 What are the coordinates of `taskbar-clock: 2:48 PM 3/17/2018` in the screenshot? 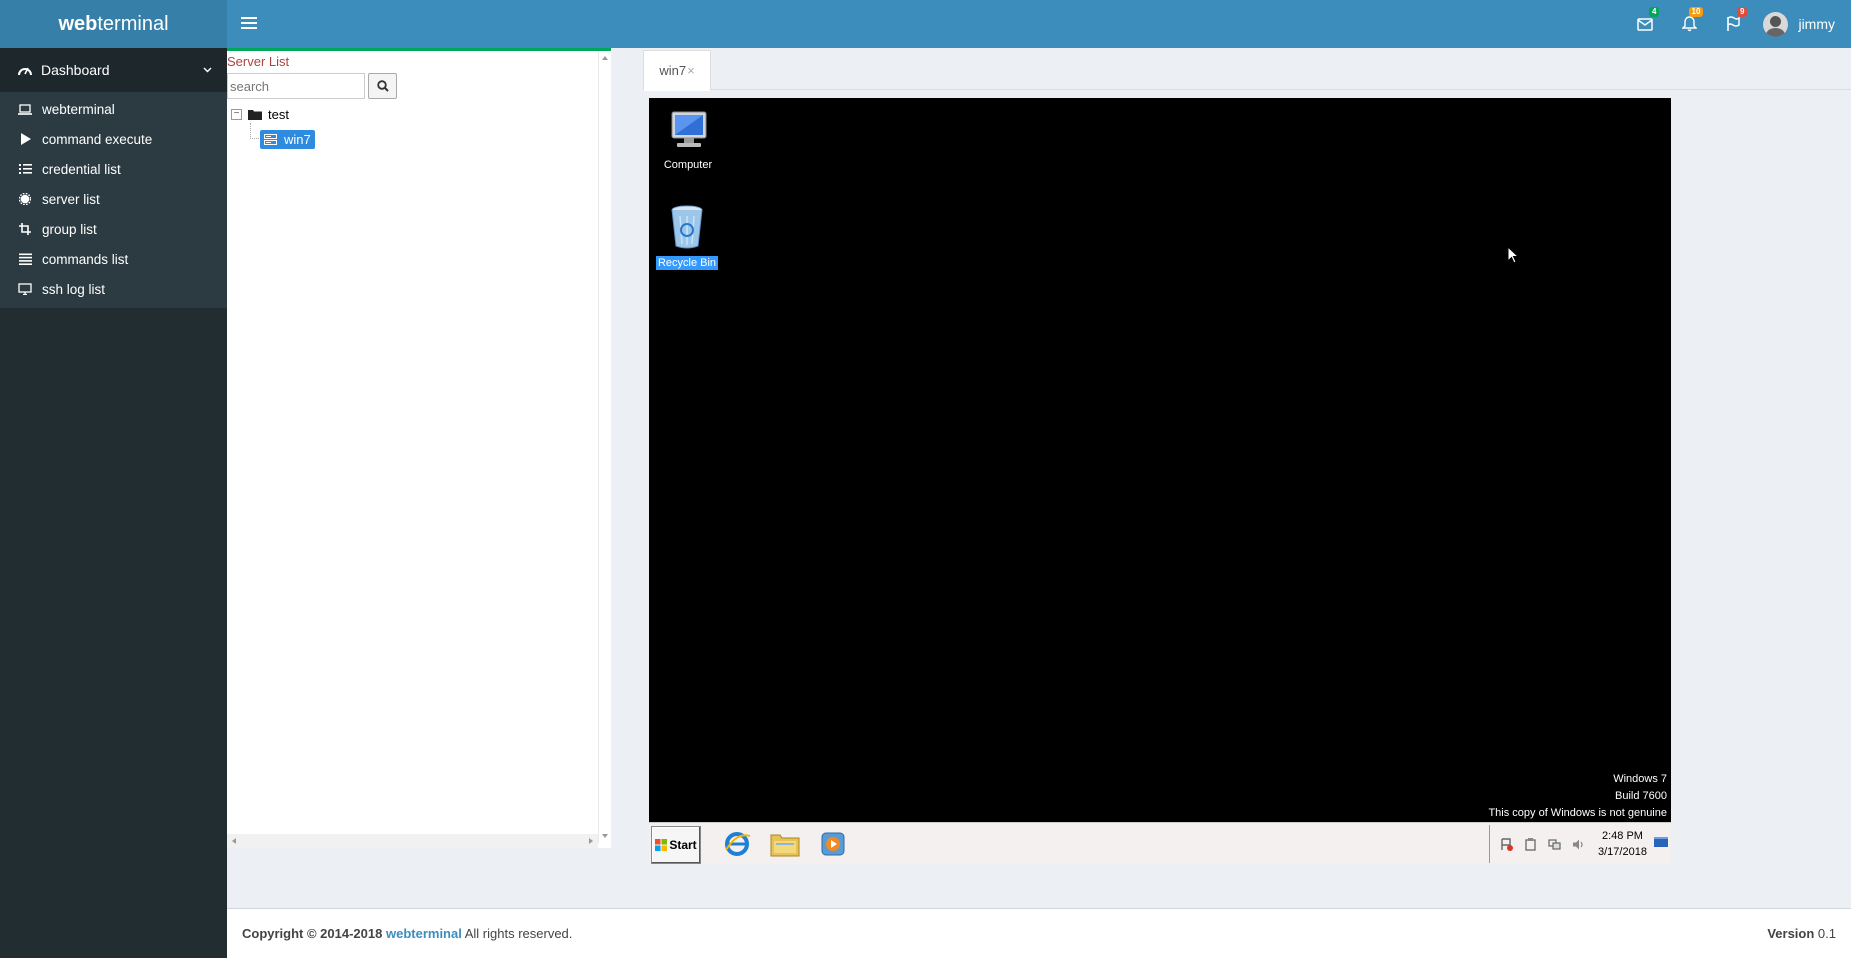 It's located at (1622, 844).